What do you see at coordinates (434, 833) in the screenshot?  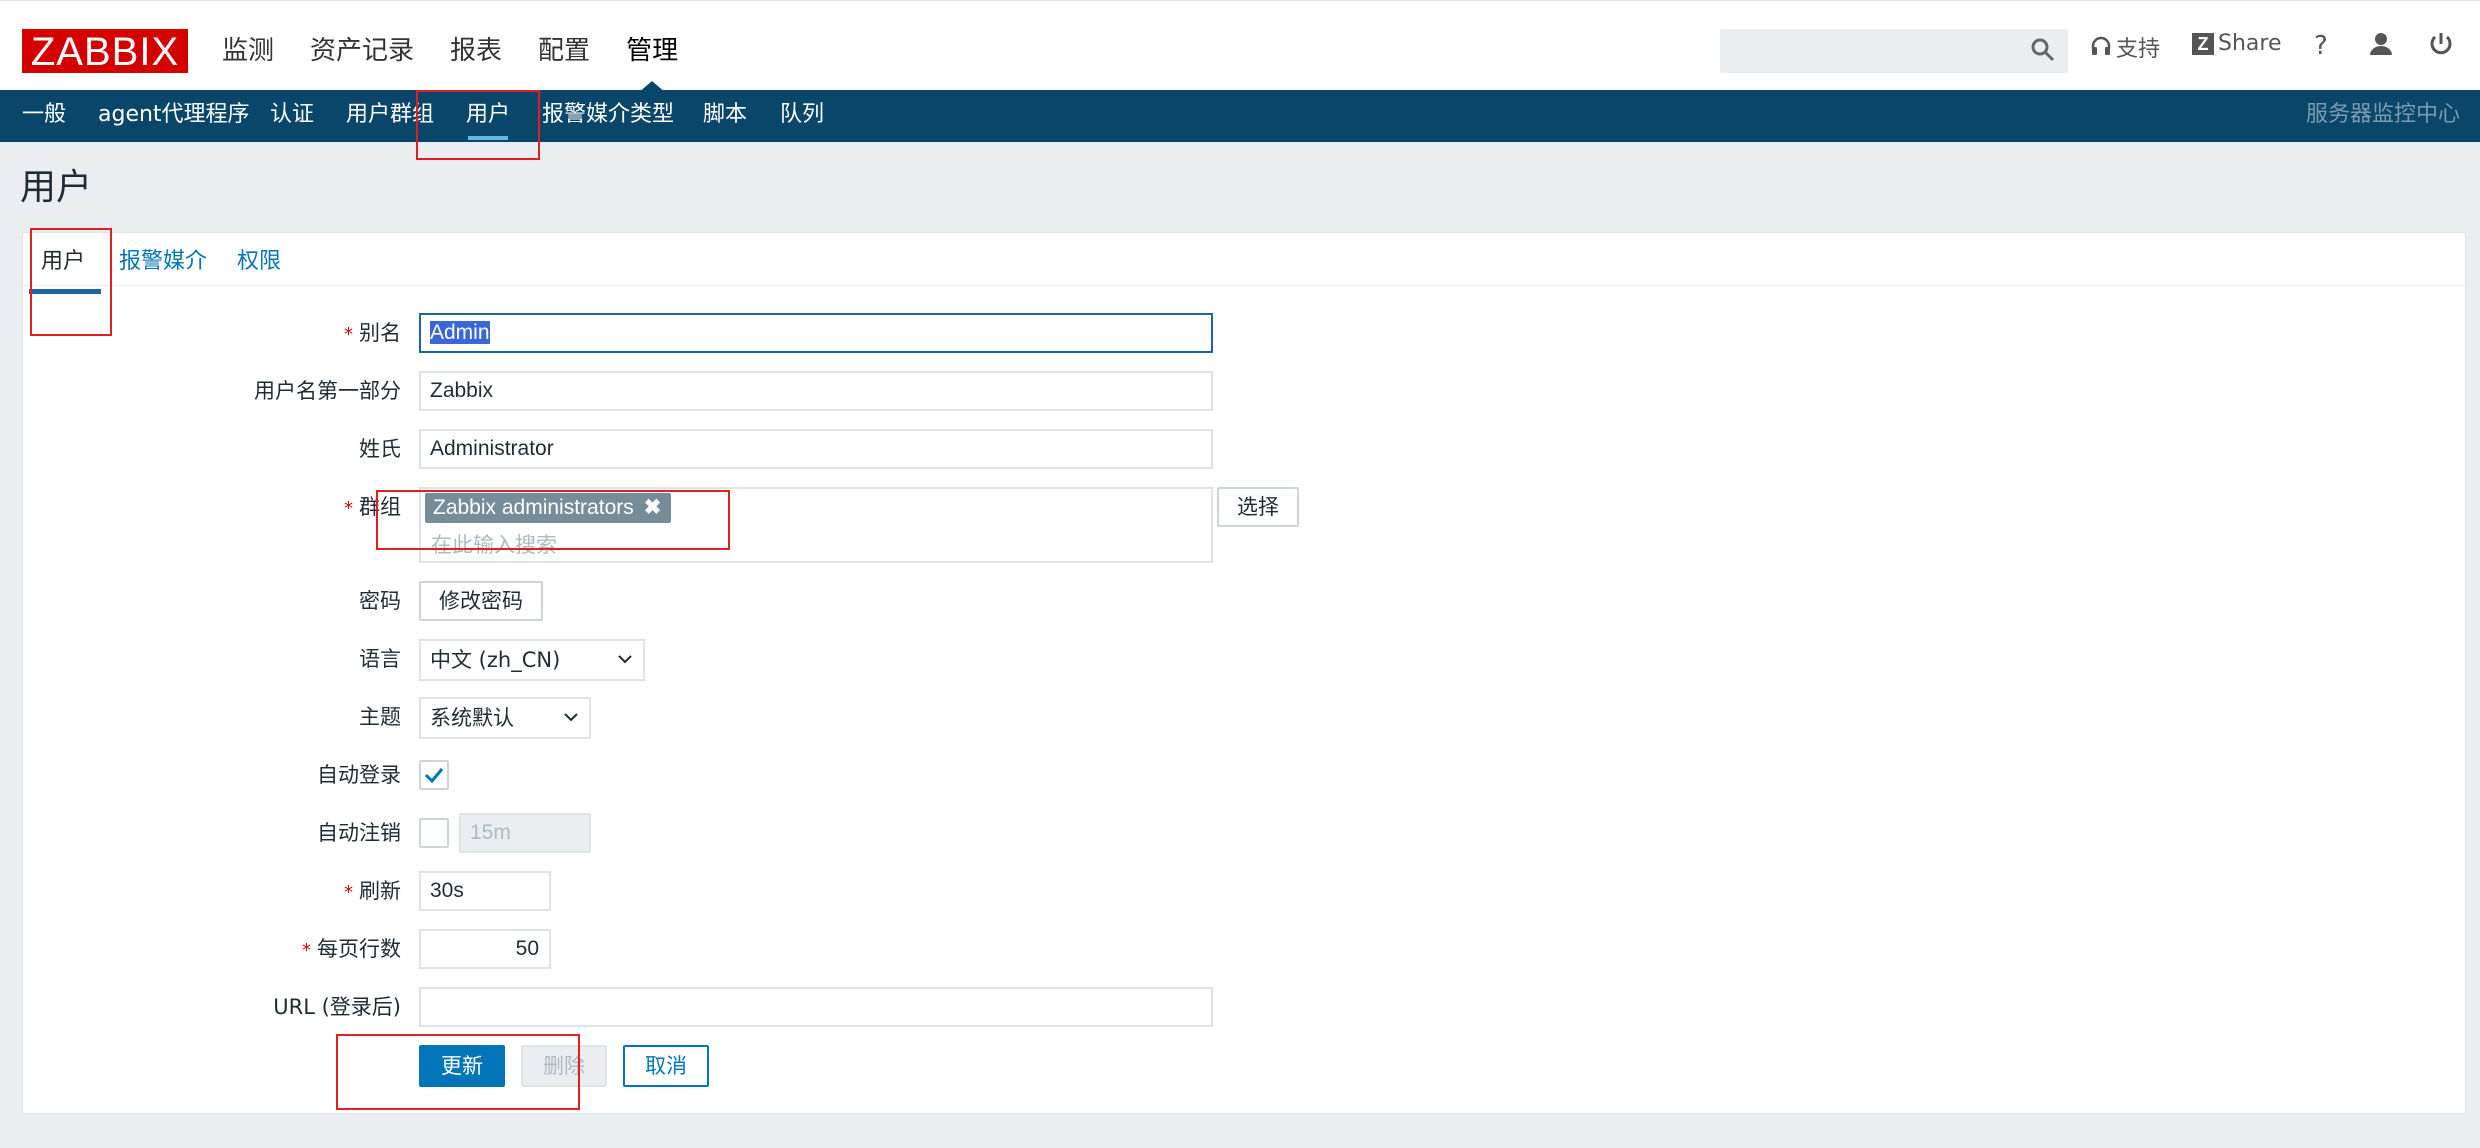 I see `autologout-checkbox` at bounding box center [434, 833].